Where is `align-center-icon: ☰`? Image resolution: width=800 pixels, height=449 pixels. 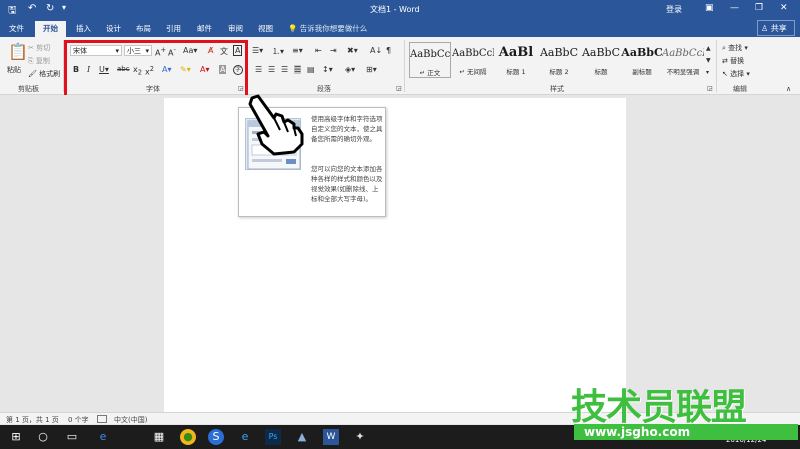 align-center-icon: ☰ is located at coordinates (271, 69).